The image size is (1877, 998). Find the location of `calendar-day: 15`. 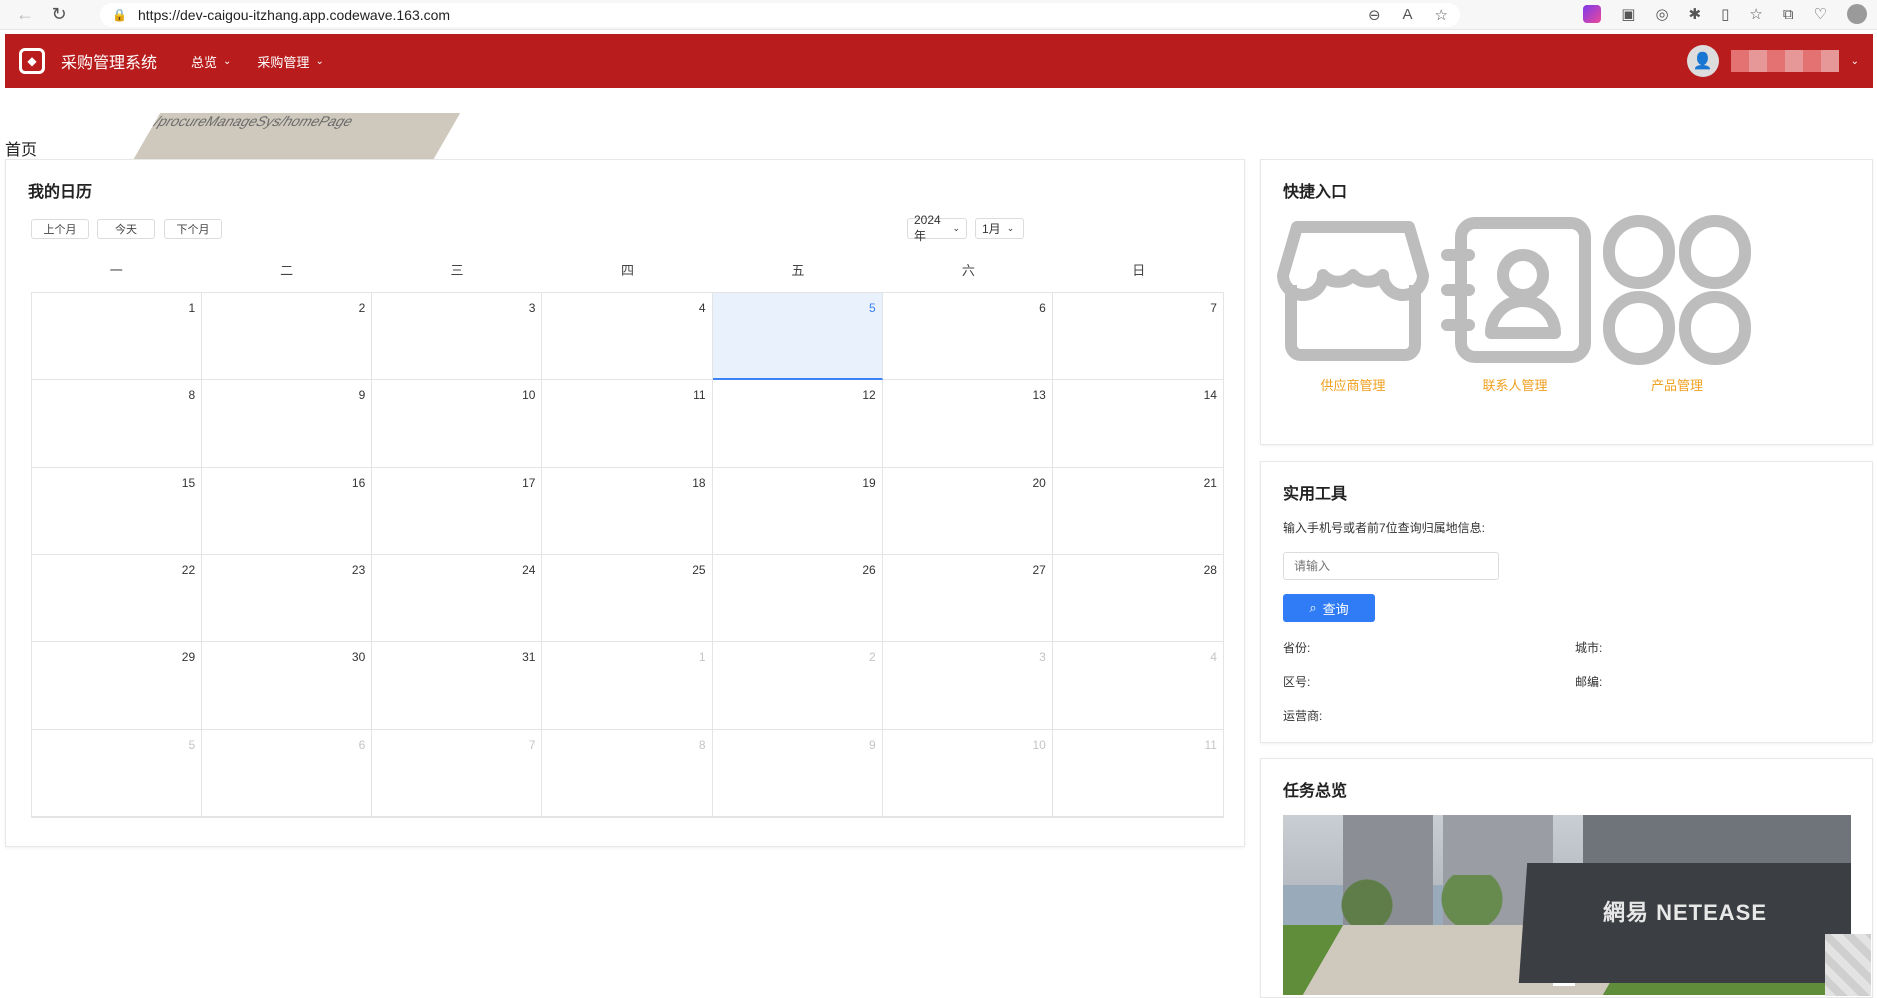

calendar-day: 15 is located at coordinates (117, 511).